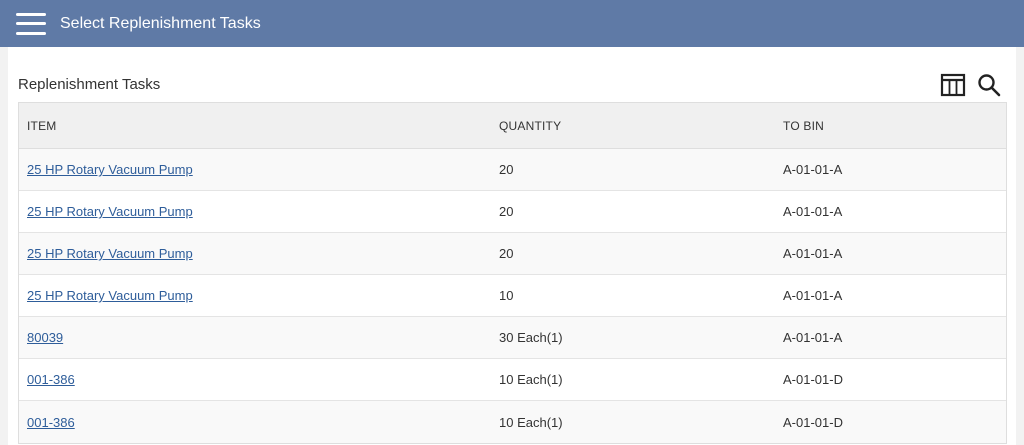 This screenshot has height=445, width=1024. Describe the element at coordinates (989, 85) in the screenshot. I see `search-icon` at that location.